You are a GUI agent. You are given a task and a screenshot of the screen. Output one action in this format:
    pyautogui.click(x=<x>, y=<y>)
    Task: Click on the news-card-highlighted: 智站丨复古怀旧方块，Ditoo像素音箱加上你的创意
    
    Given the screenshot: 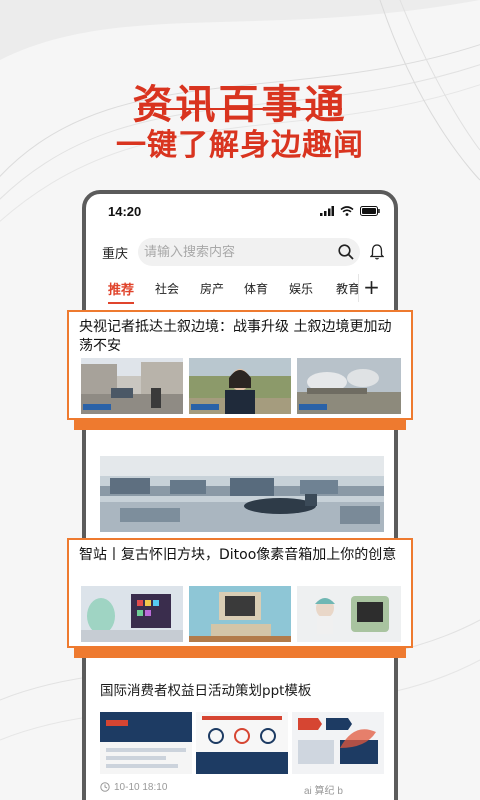 What is the action you would take?
    pyautogui.click(x=240, y=593)
    